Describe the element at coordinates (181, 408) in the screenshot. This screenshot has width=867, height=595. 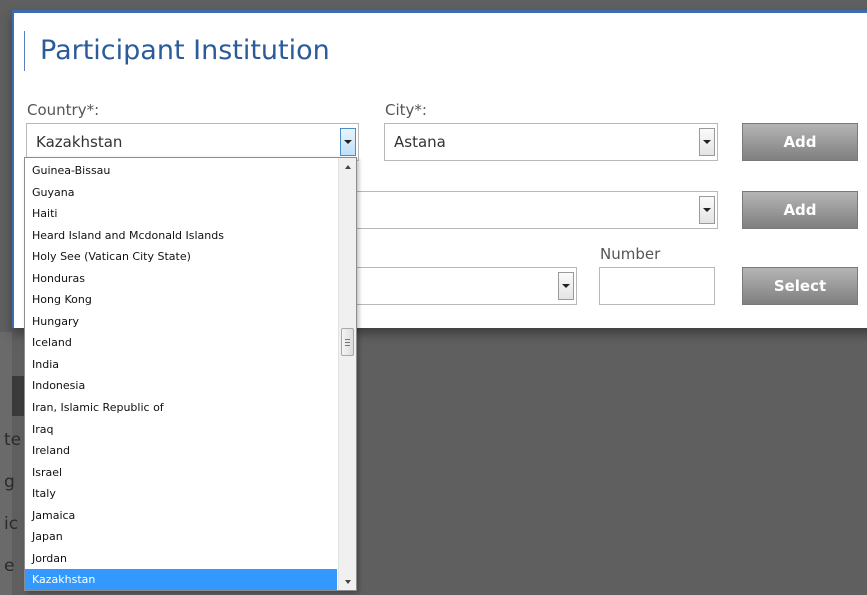
I see `country-option: Iran, Islamic Republic of` at that location.